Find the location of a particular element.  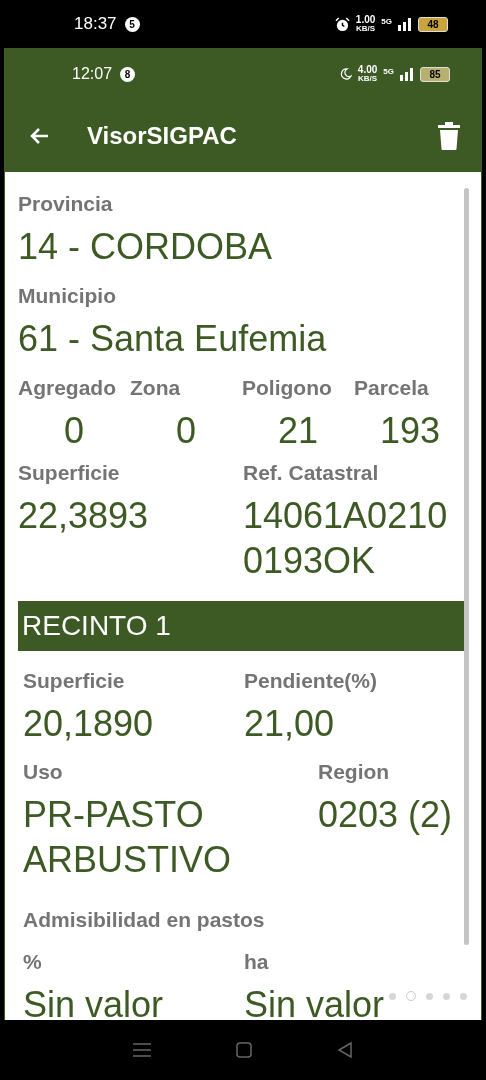

field-value: 20,1890 is located at coordinates (88, 724).